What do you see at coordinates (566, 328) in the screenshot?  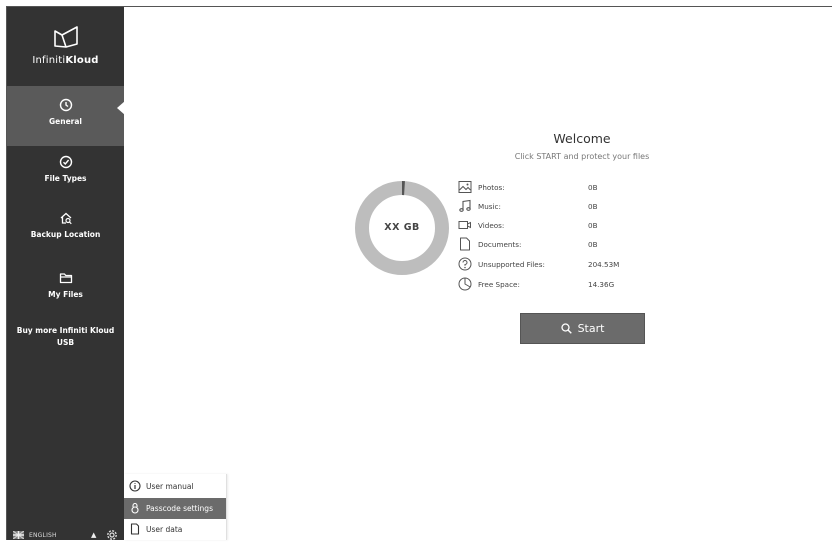 I see `search-icon` at bounding box center [566, 328].